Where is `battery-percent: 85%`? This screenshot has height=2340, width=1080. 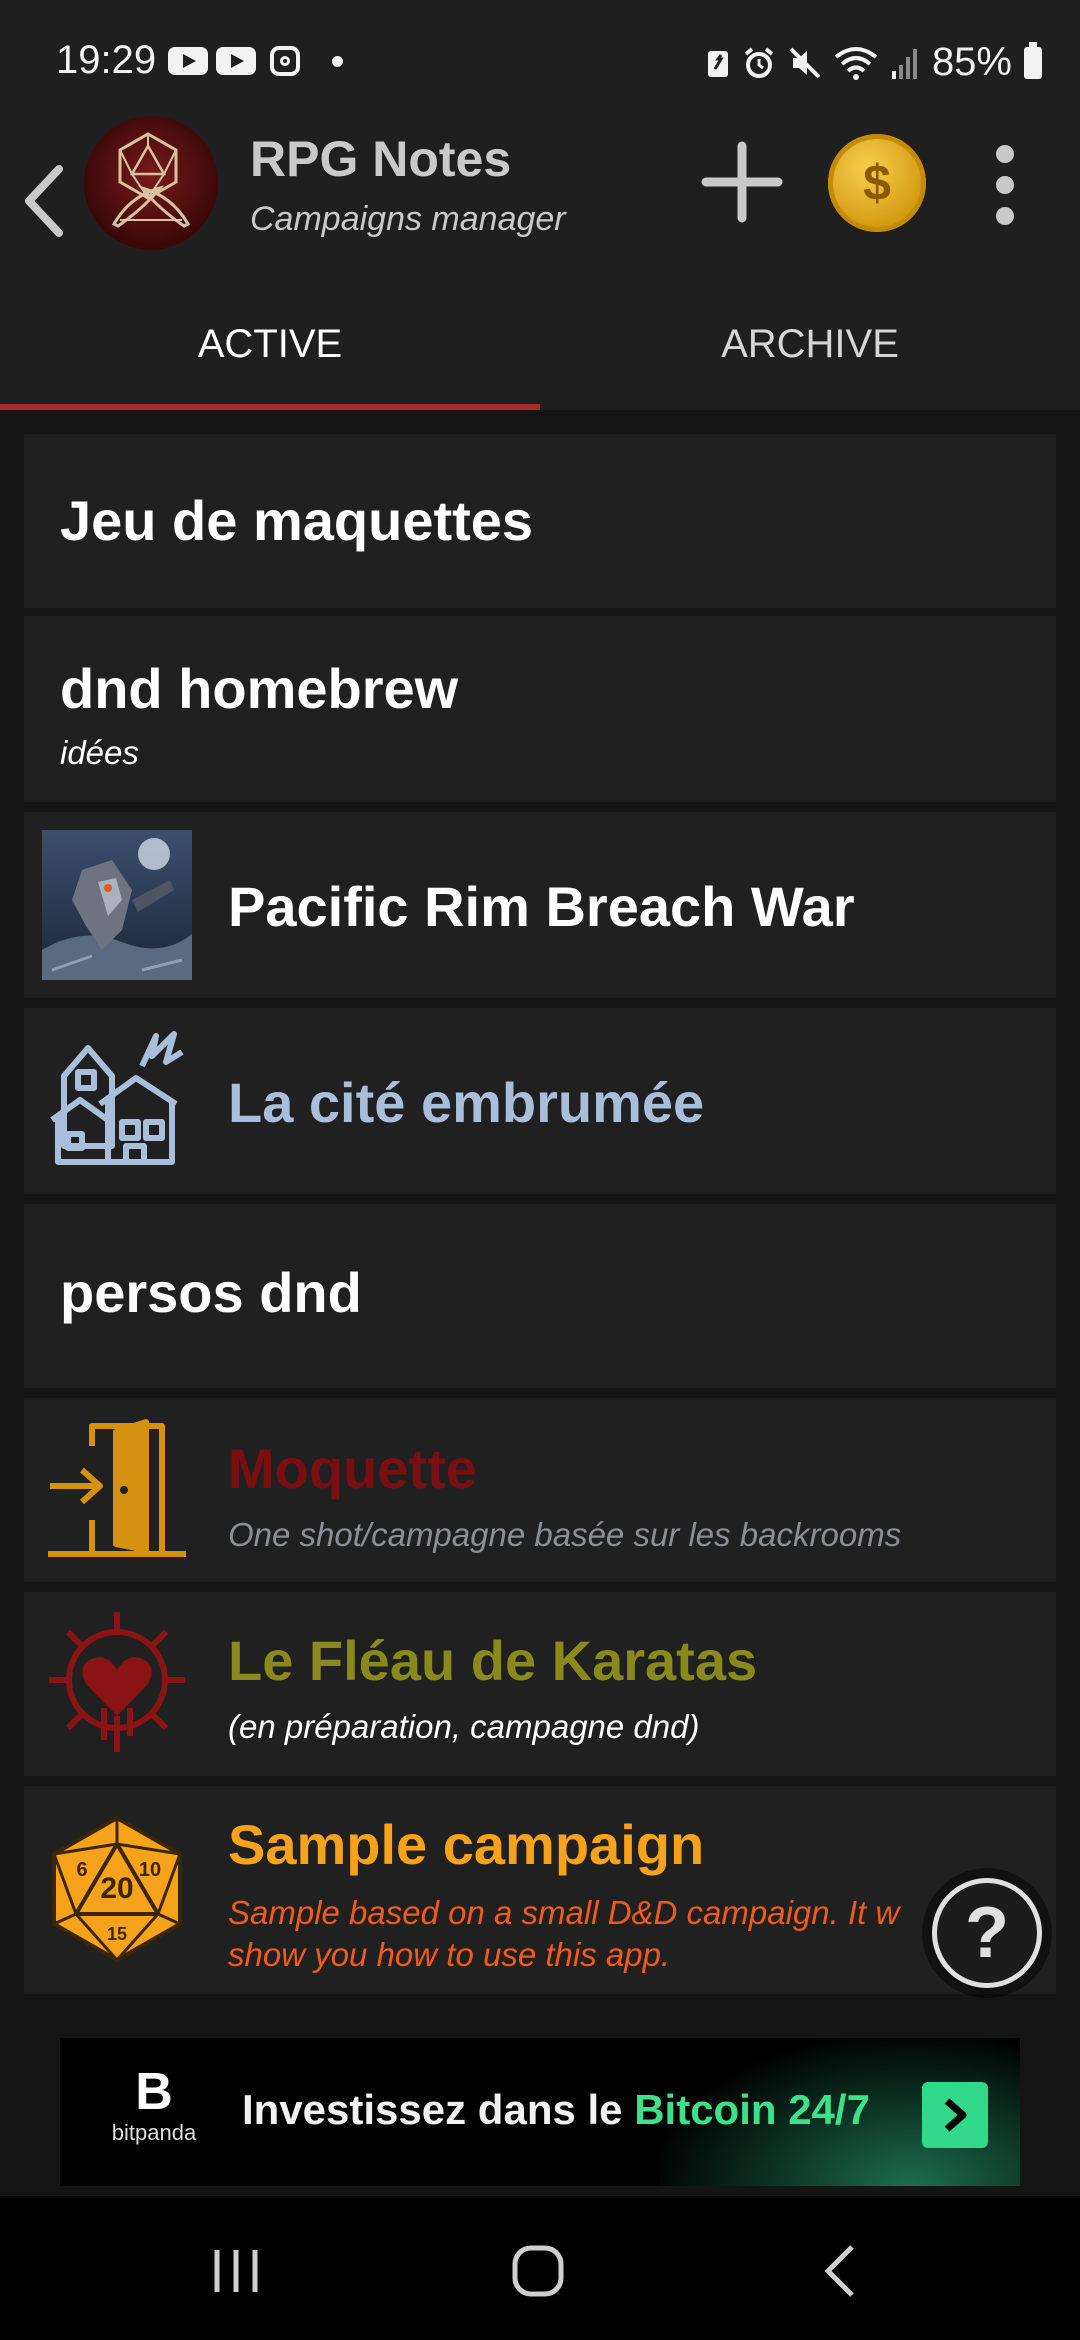
battery-percent: 85% is located at coordinates (971, 62).